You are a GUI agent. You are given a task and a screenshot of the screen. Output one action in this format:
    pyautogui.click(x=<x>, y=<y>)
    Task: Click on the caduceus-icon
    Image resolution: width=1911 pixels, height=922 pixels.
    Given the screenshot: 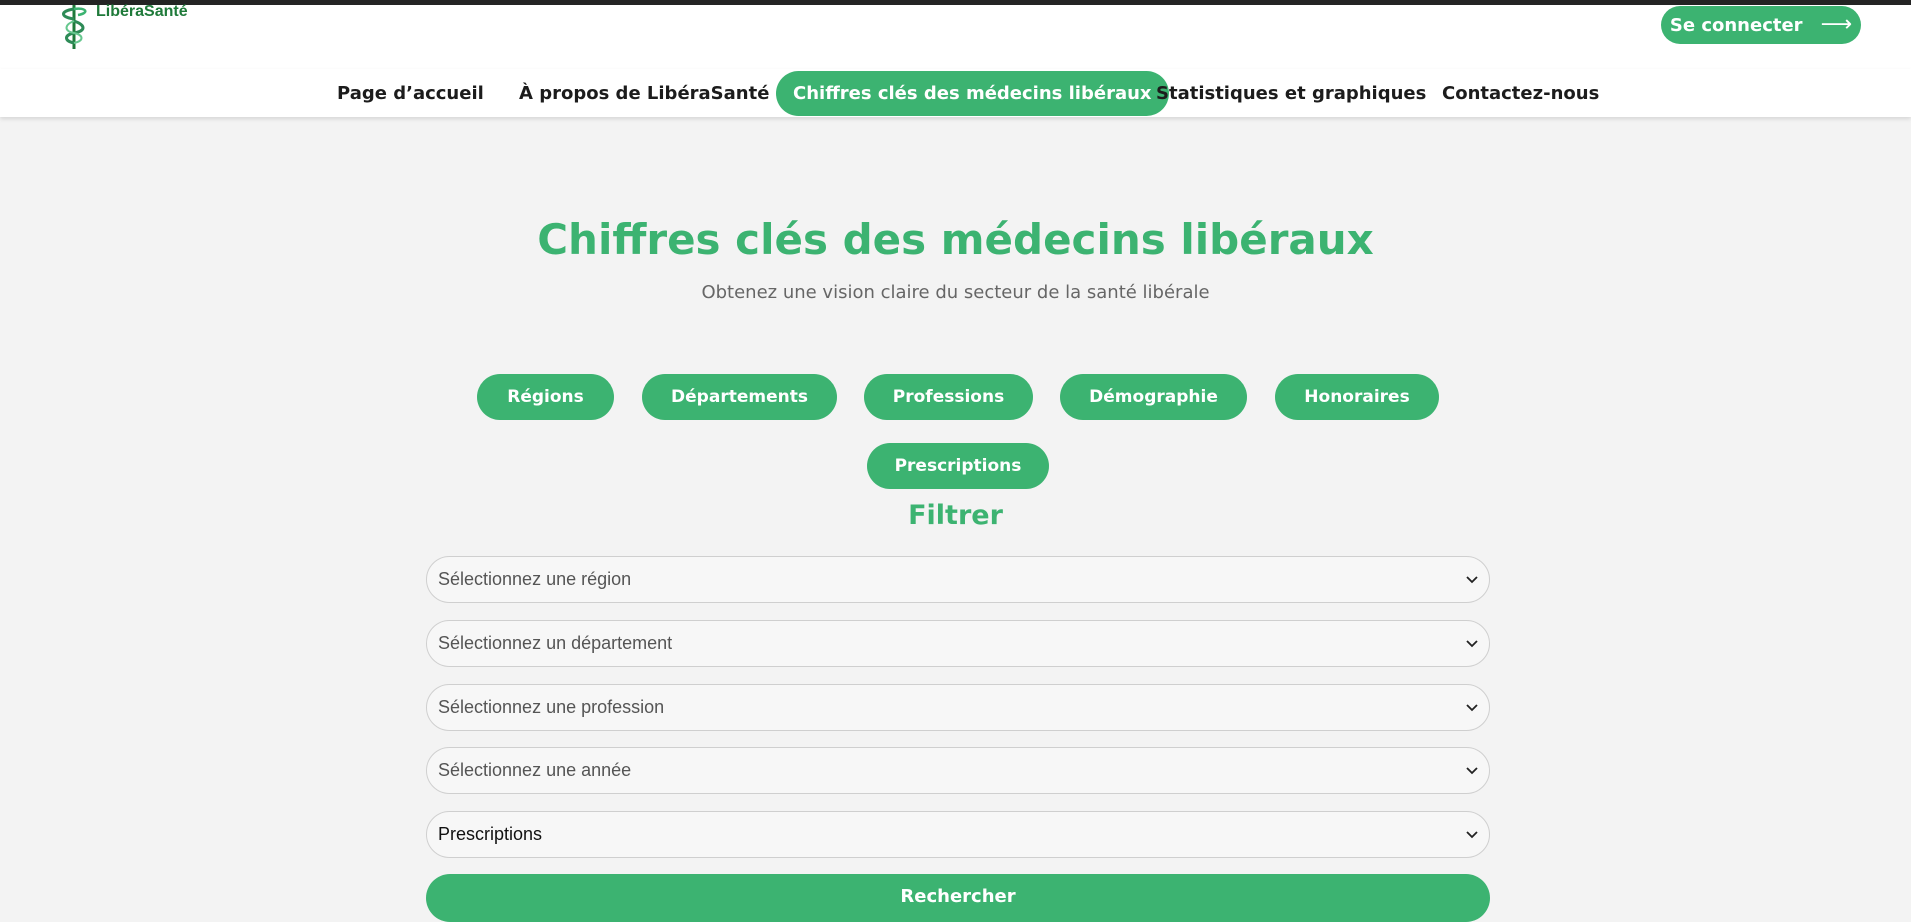 What is the action you would take?
    pyautogui.click(x=74, y=27)
    